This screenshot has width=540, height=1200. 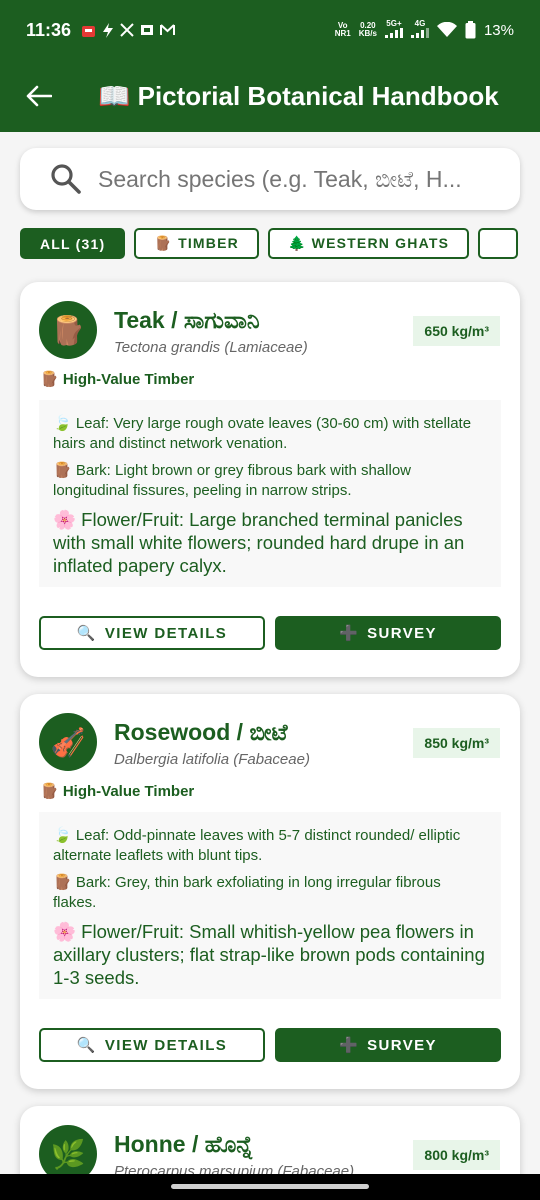 I want to click on speed-unit: KB/s, so click(x=367, y=33).